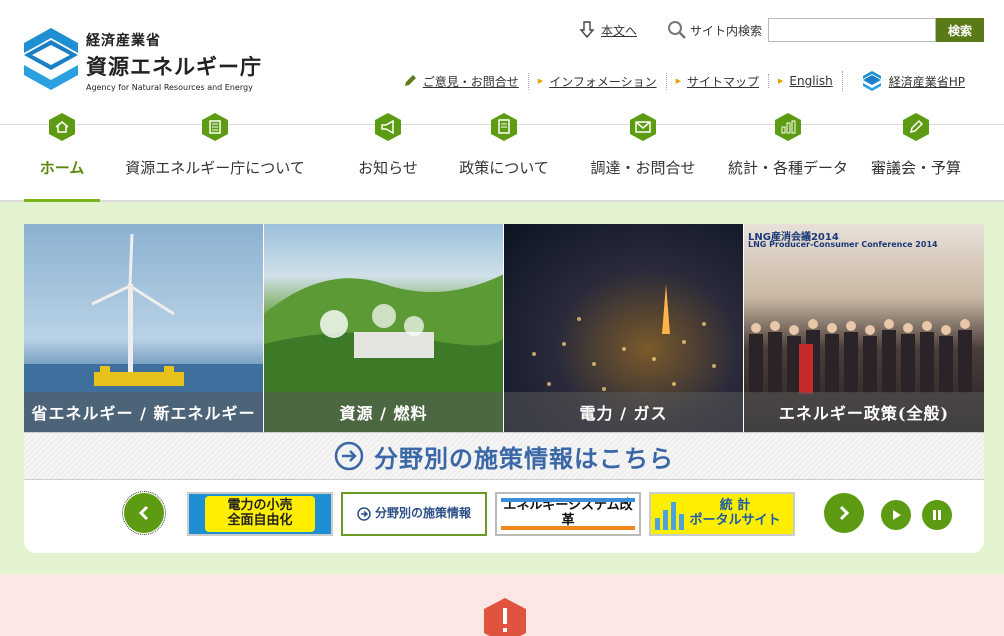  I want to click on search-label-text: サイト内検索, so click(725, 30).